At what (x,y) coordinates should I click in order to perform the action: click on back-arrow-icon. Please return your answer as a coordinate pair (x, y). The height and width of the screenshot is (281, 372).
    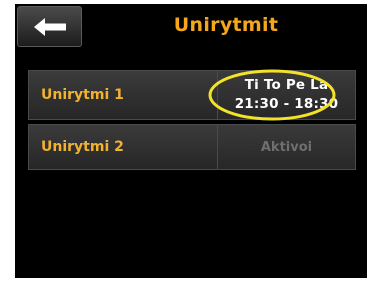
    Looking at the image, I should click on (49, 26).